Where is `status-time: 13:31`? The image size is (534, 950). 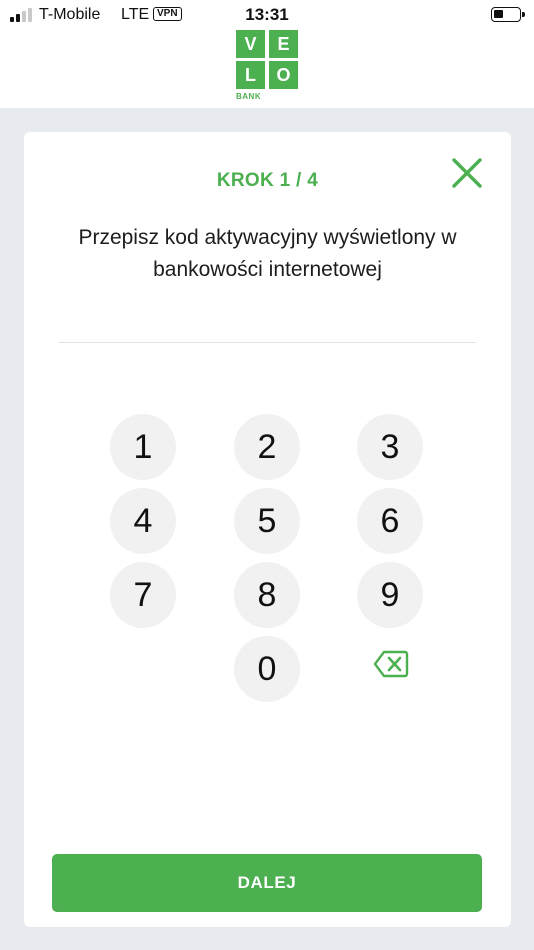
status-time: 13:31 is located at coordinates (267, 14).